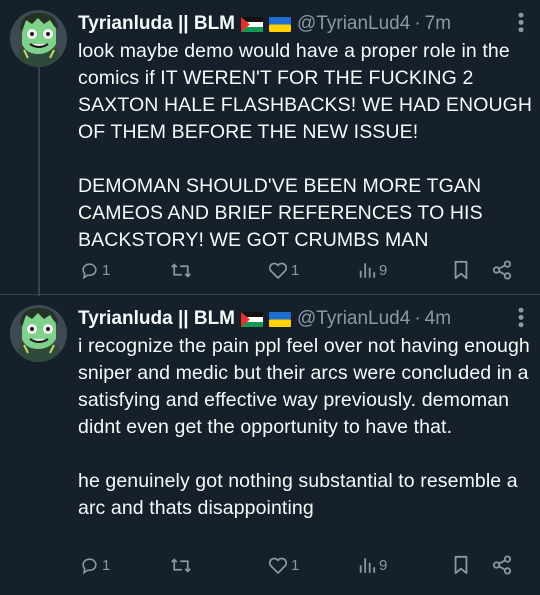  I want to click on tweet-header: Tyrianluda || BLM @TyrianLud4 · 4m •••, so click(304, 319).